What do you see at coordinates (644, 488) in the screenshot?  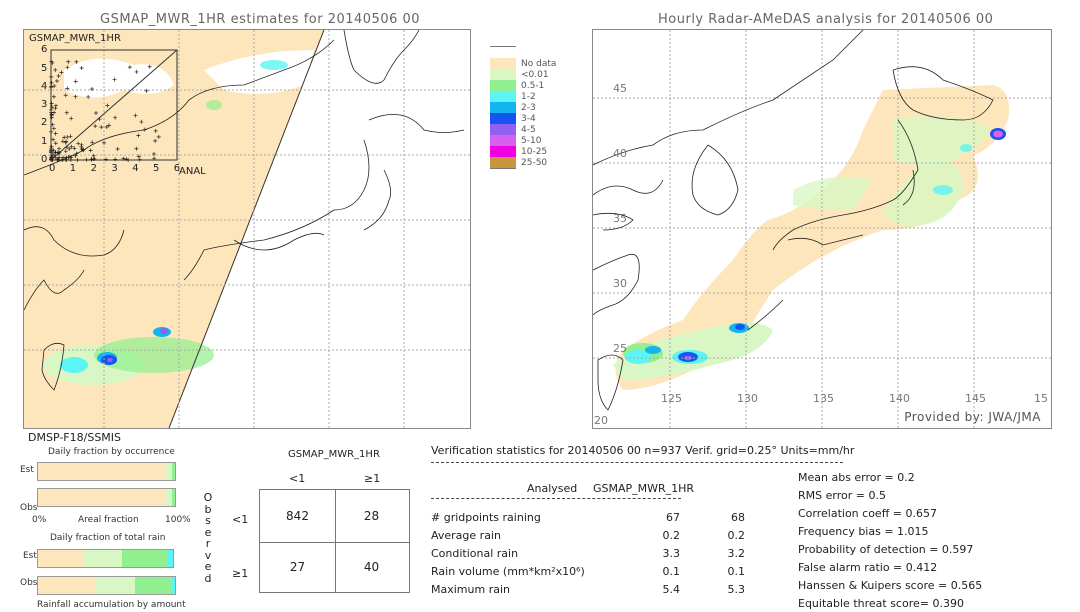 I see `col-gsmap: GSMAP_MWR_1HR` at bounding box center [644, 488].